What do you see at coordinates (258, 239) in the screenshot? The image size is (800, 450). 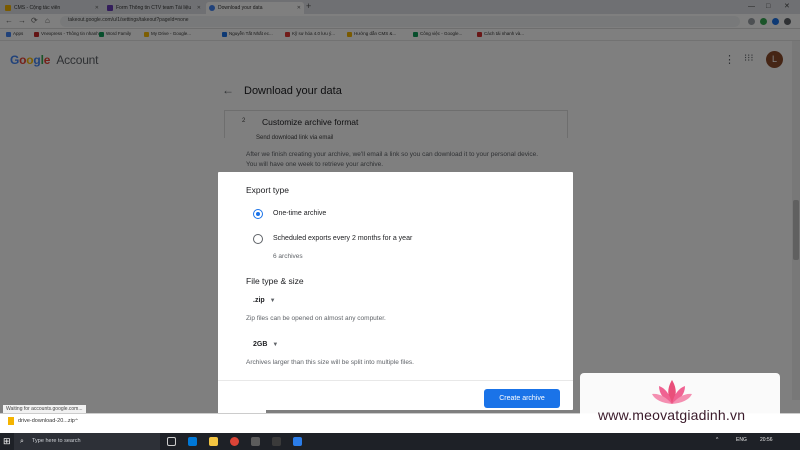 I see `scheduled-radio` at bounding box center [258, 239].